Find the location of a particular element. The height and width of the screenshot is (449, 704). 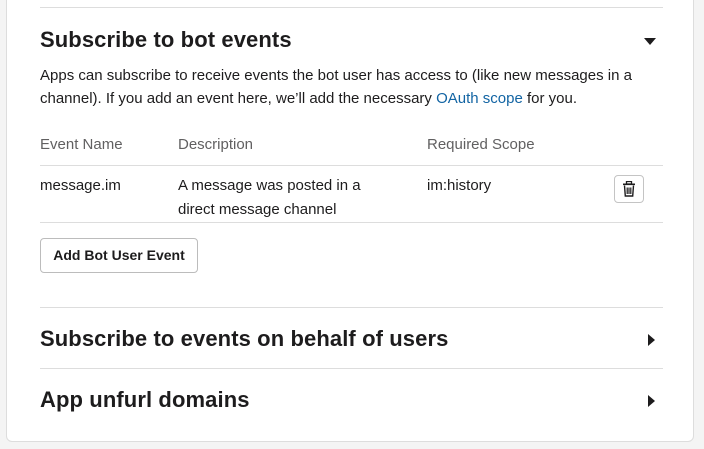

add-bot-user-event-button: Add Bot User Event is located at coordinates (119, 255).